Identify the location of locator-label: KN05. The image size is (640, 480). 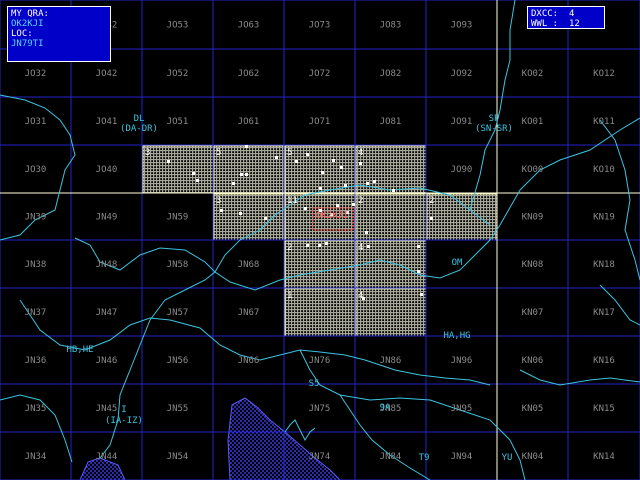
(533, 409).